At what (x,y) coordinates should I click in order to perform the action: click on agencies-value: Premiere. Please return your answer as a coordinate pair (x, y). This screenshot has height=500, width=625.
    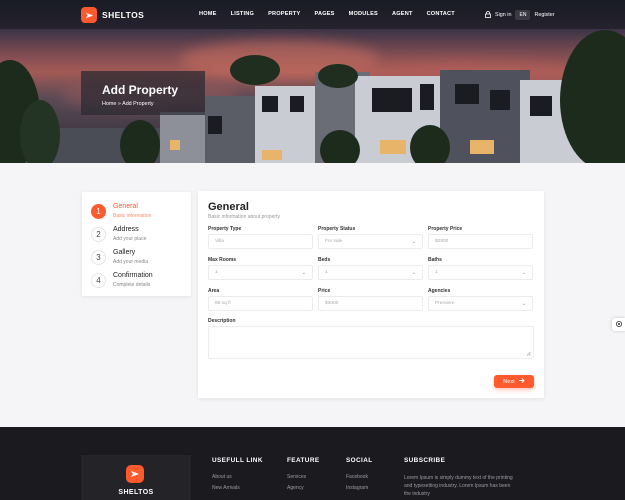
    Looking at the image, I should click on (445, 303).